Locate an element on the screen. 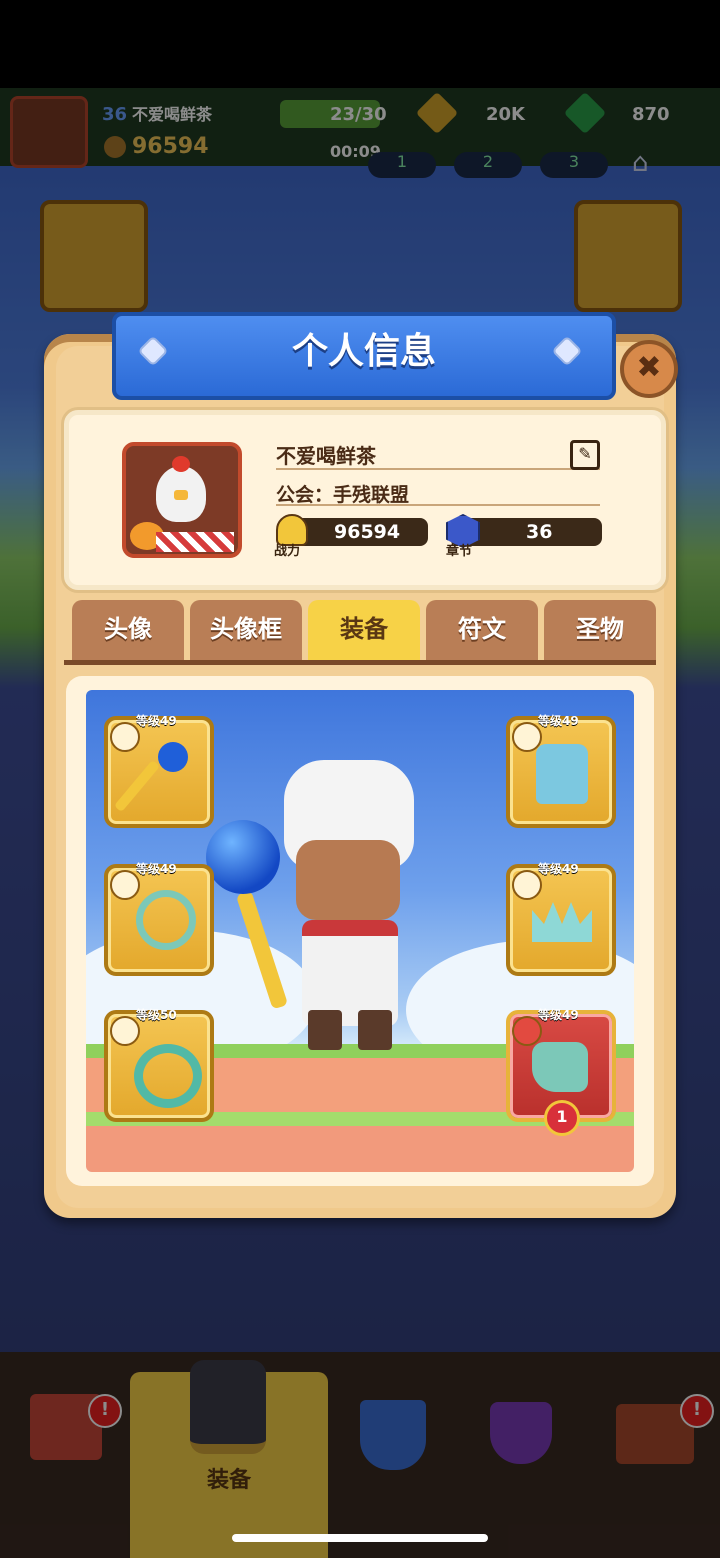 The height and width of the screenshot is (1558, 720). equip-slot-necklace is located at coordinates (159, 920).